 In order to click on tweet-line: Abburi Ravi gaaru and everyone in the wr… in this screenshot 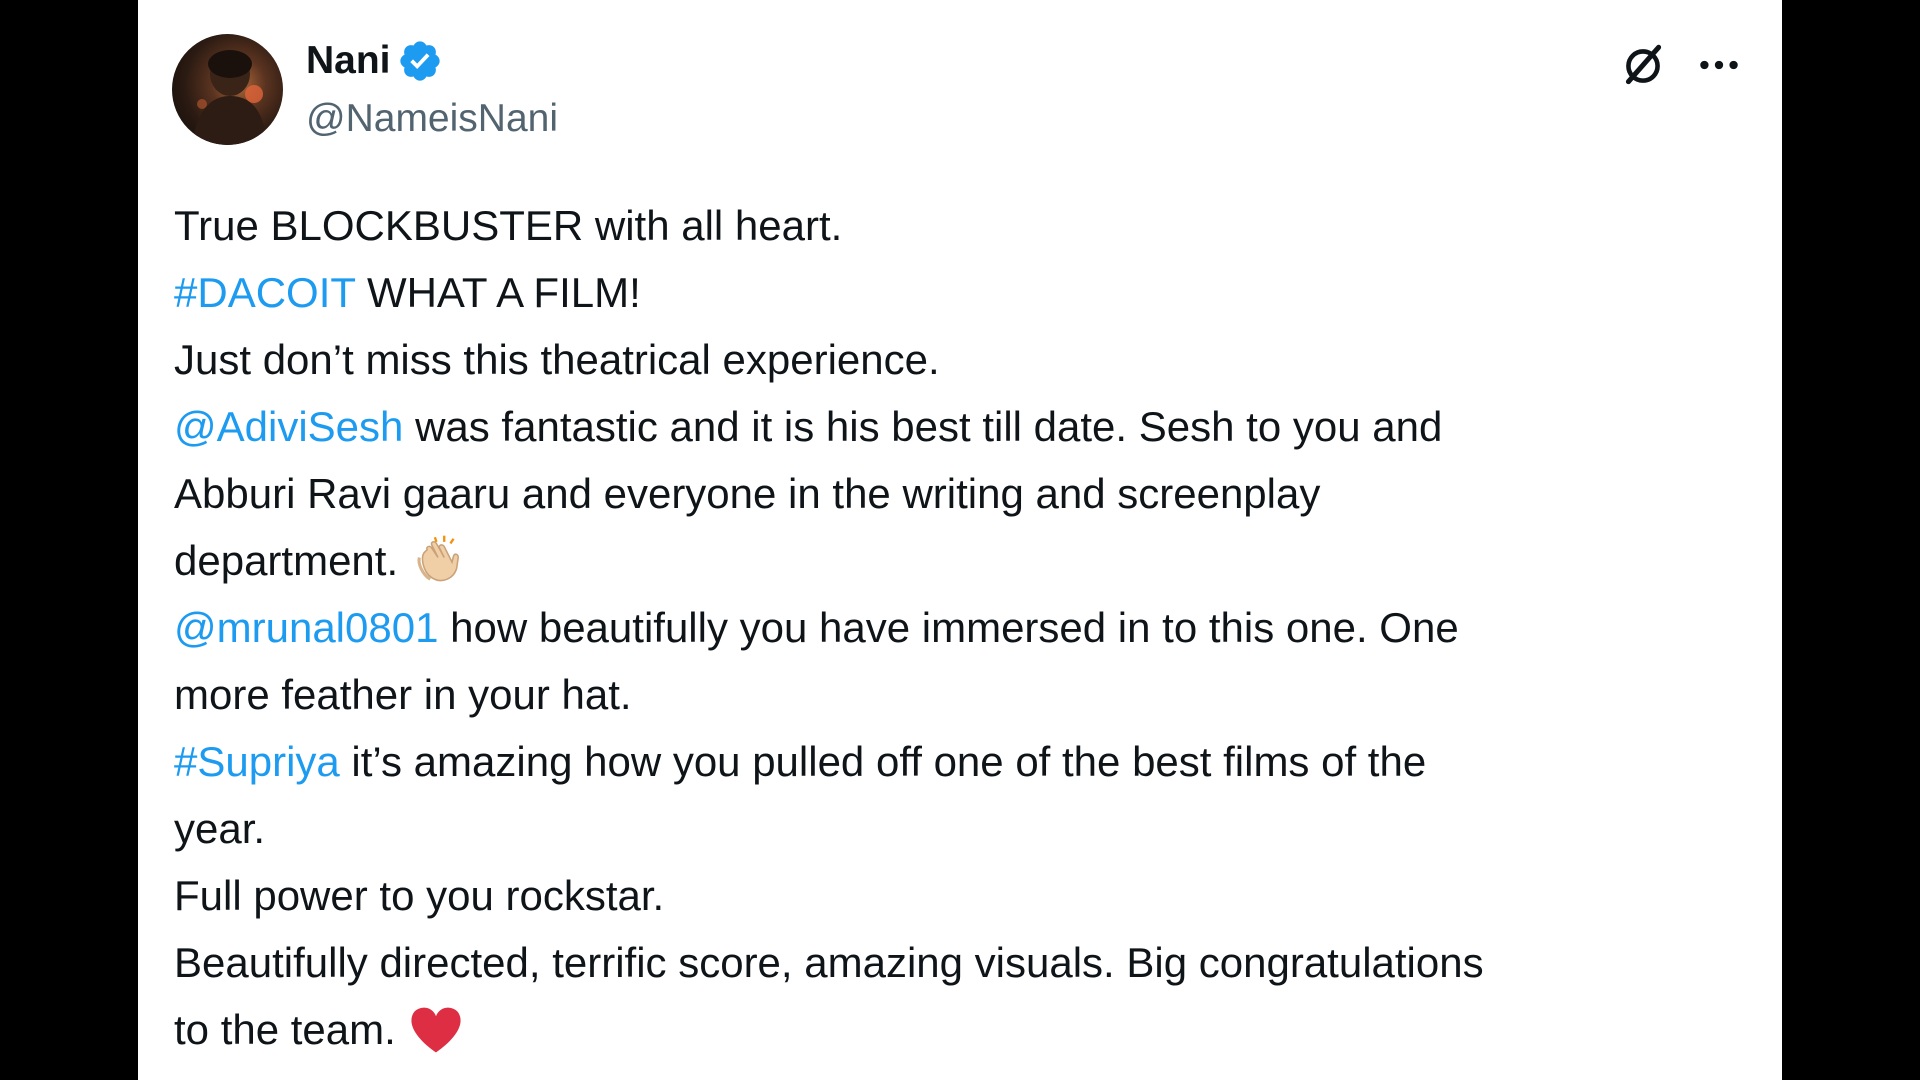, I will do `click(964, 493)`.